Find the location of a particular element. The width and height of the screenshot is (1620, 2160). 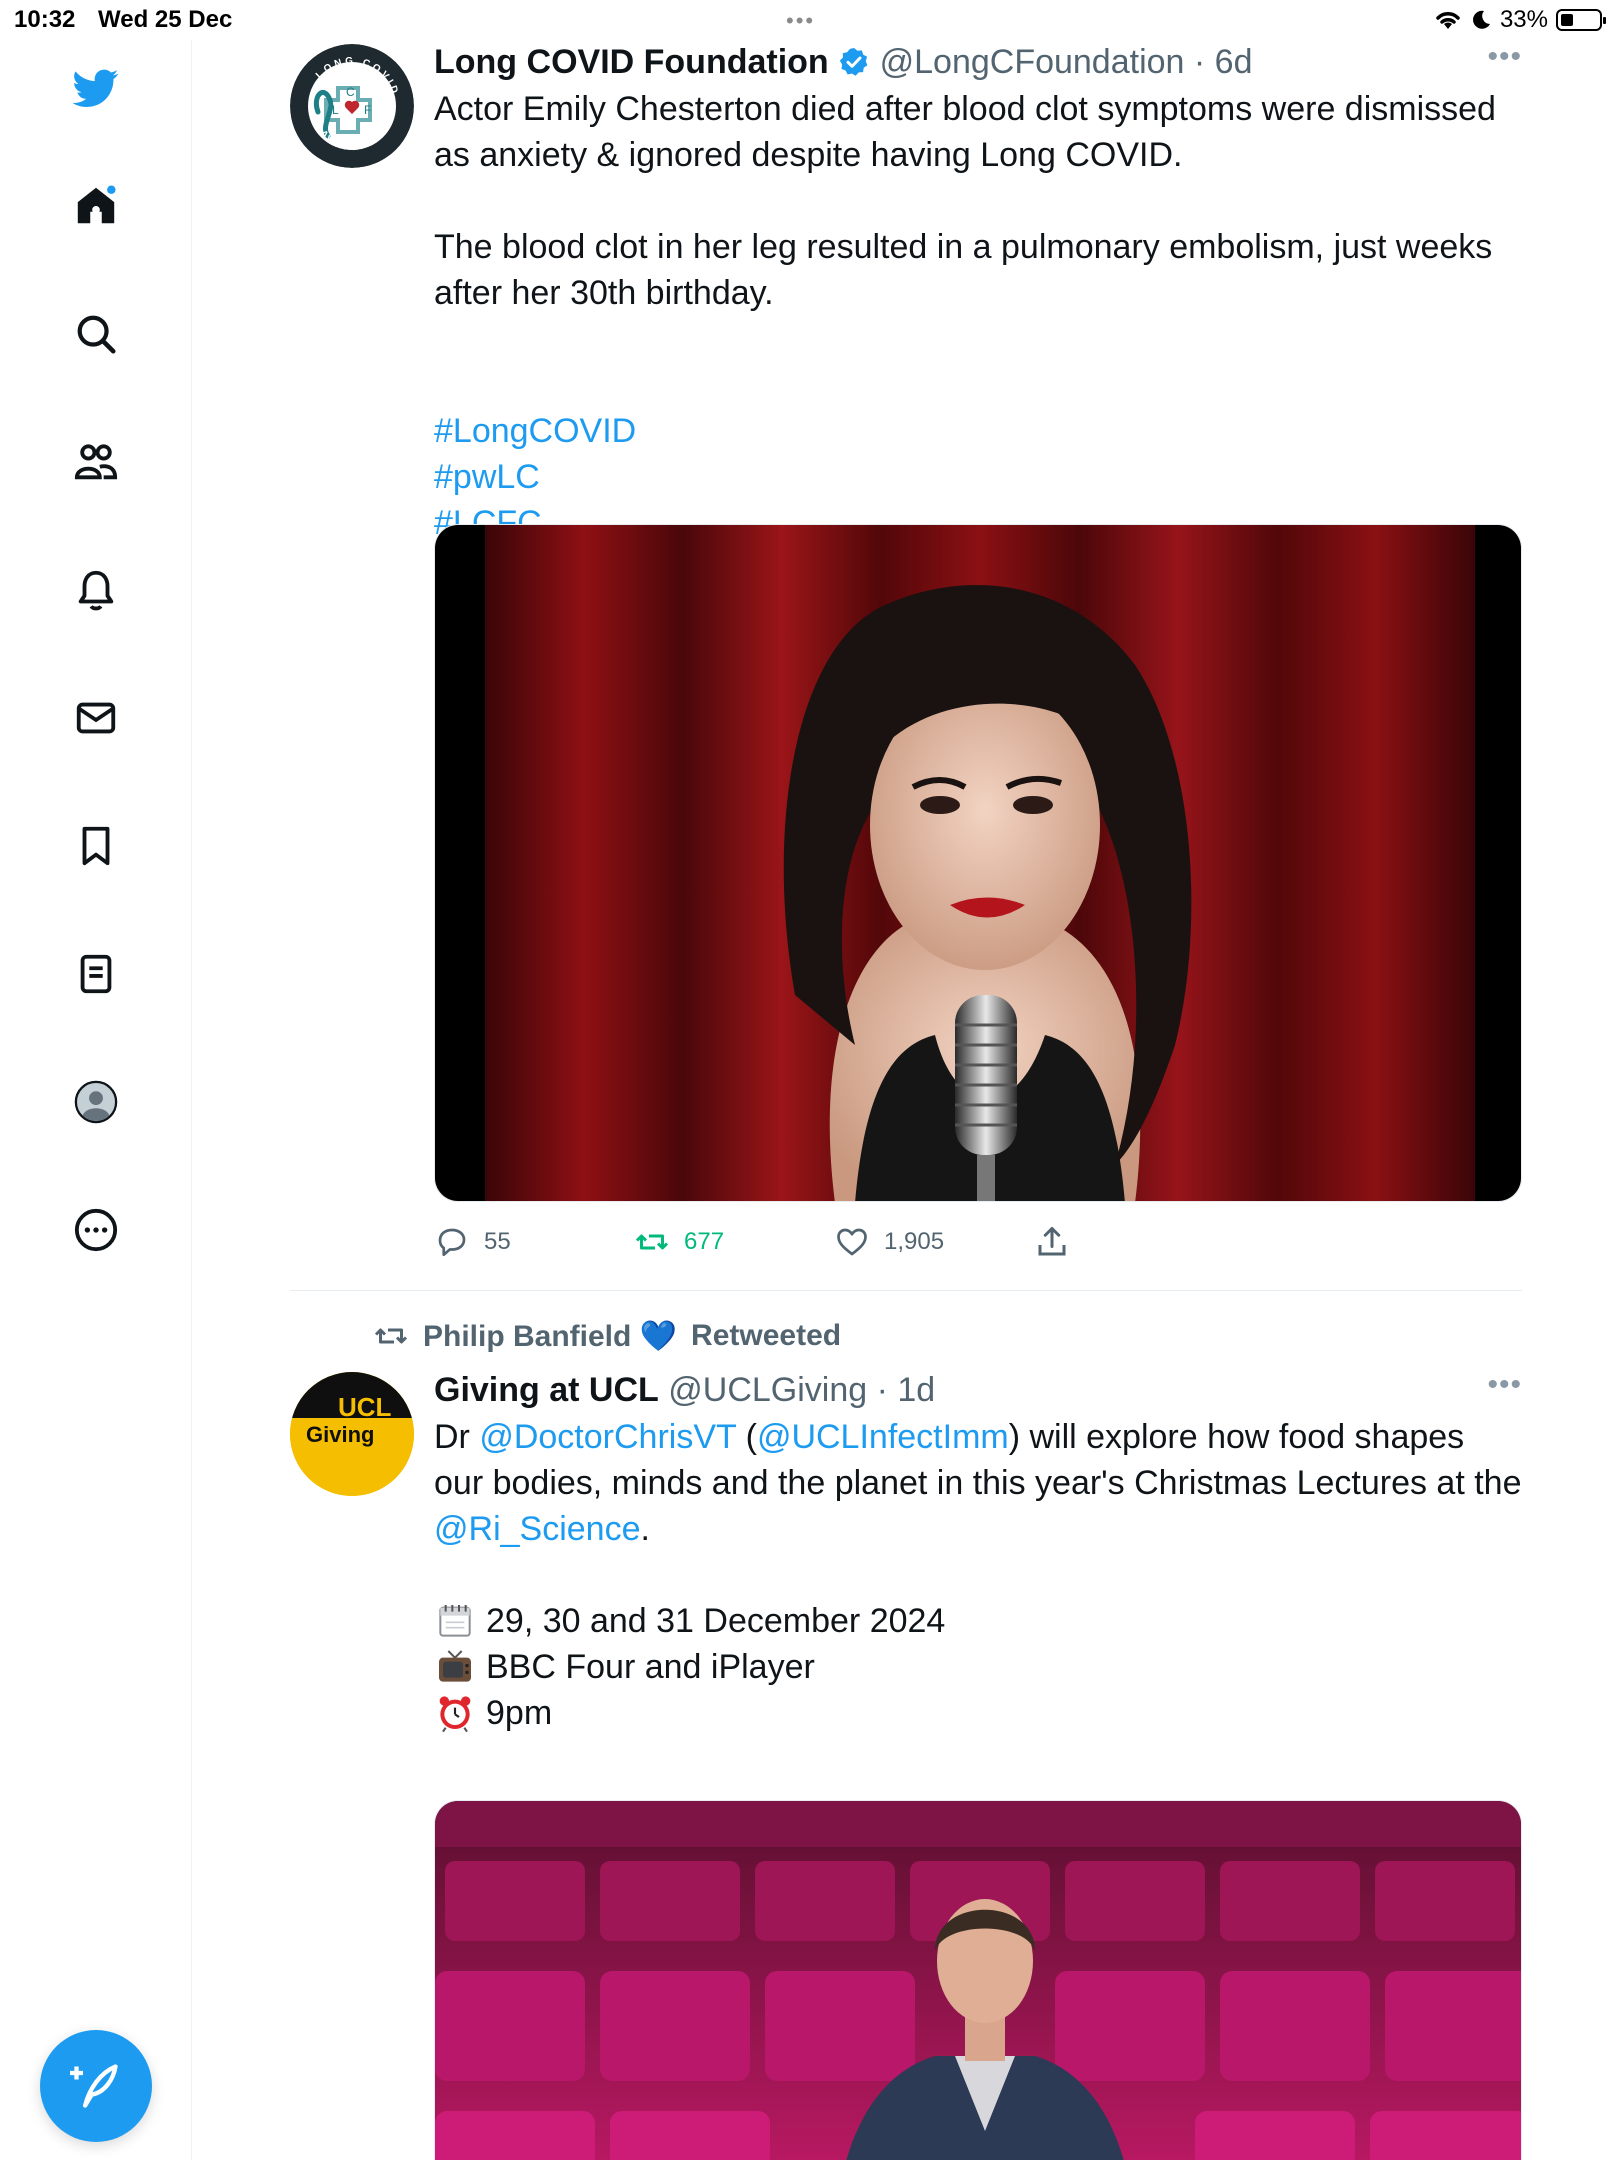

long-covid-foundation-logo: C L F LONG COVID AWARENESS is located at coordinates (352, 106).